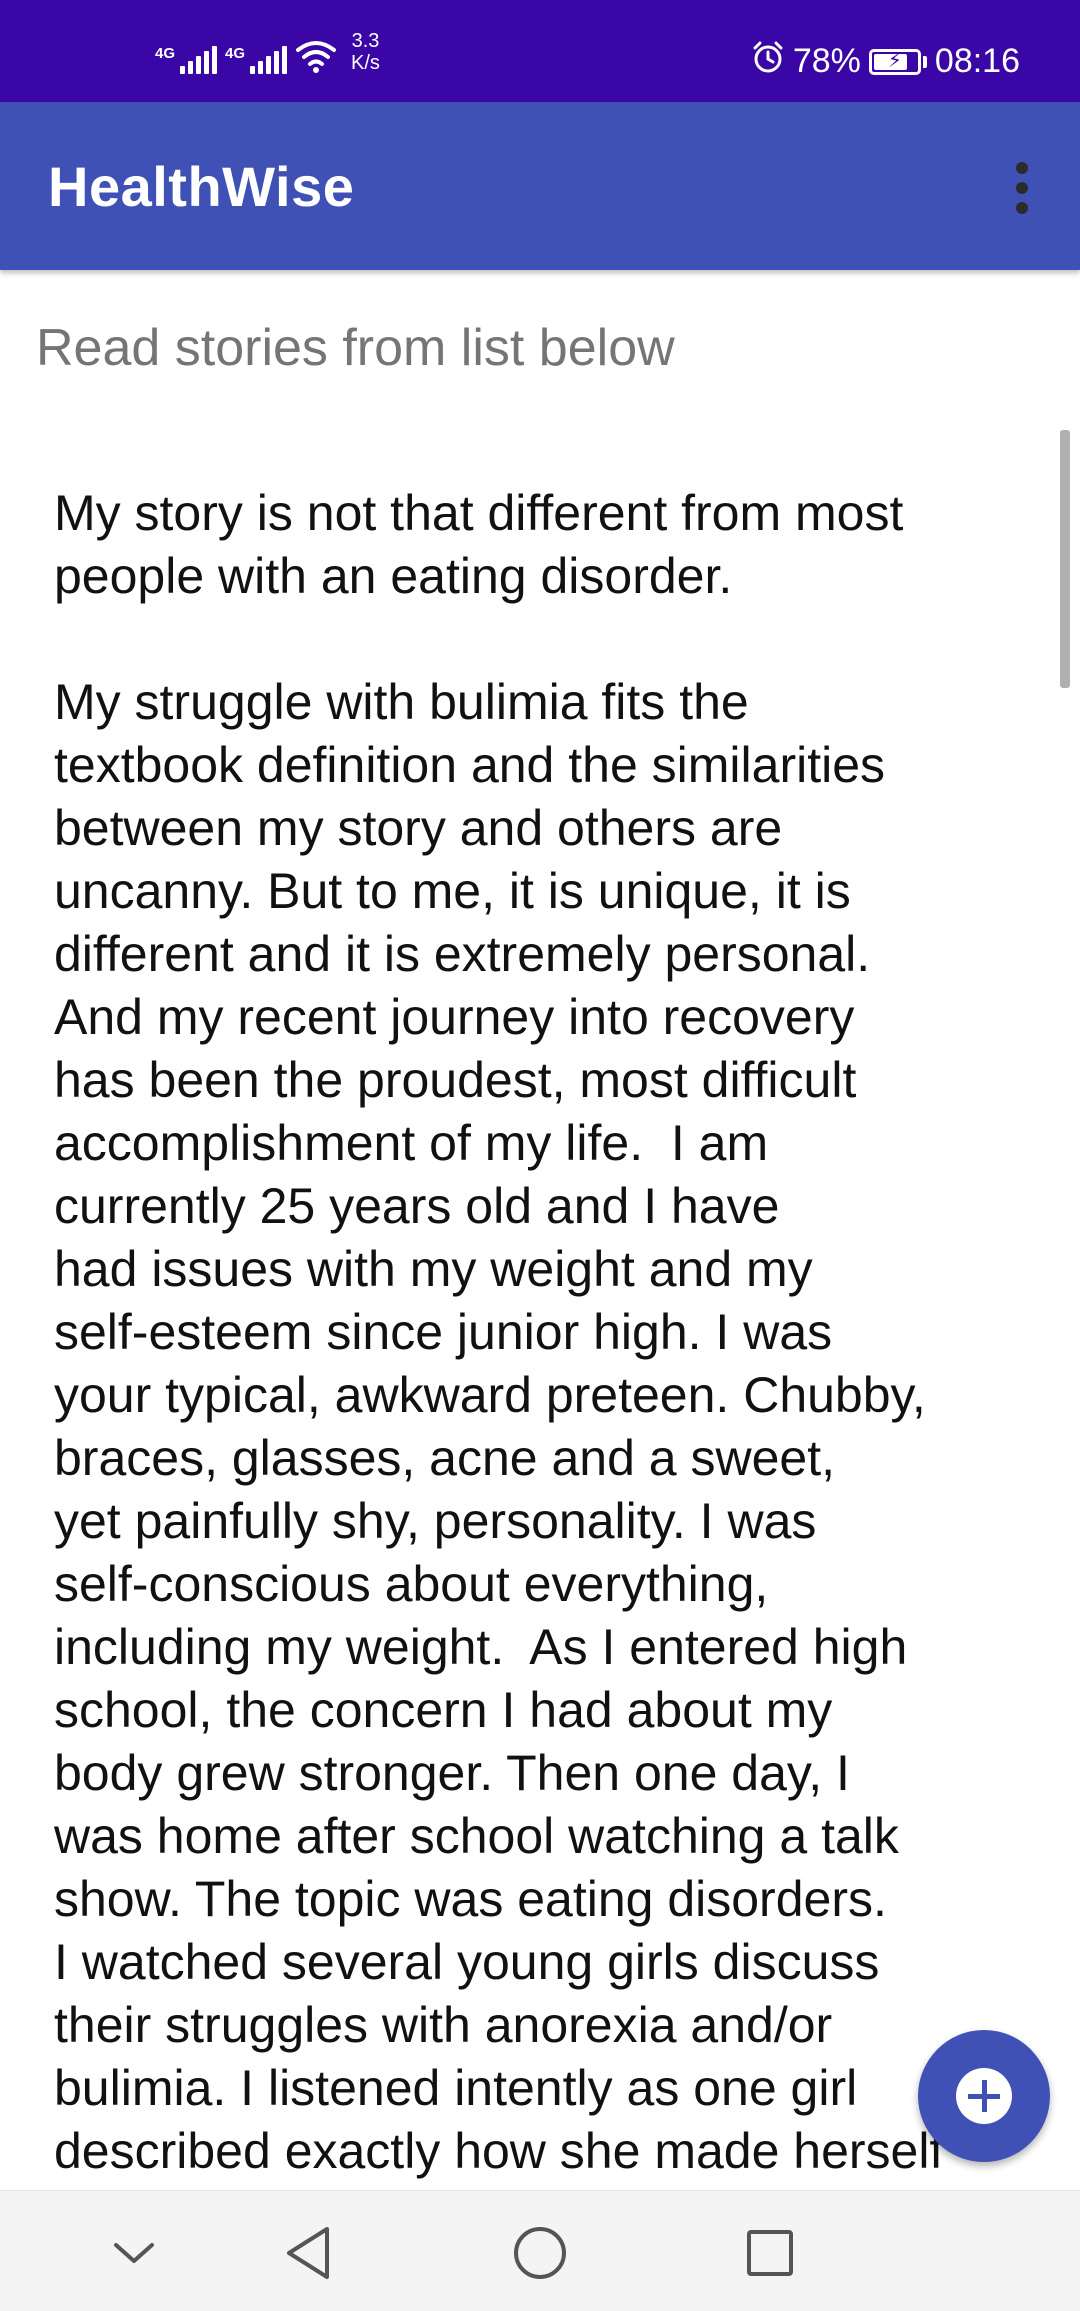 This screenshot has height=2311, width=1080. Describe the element at coordinates (365, 41) in the screenshot. I see `net-speed-value: 3.3` at that location.